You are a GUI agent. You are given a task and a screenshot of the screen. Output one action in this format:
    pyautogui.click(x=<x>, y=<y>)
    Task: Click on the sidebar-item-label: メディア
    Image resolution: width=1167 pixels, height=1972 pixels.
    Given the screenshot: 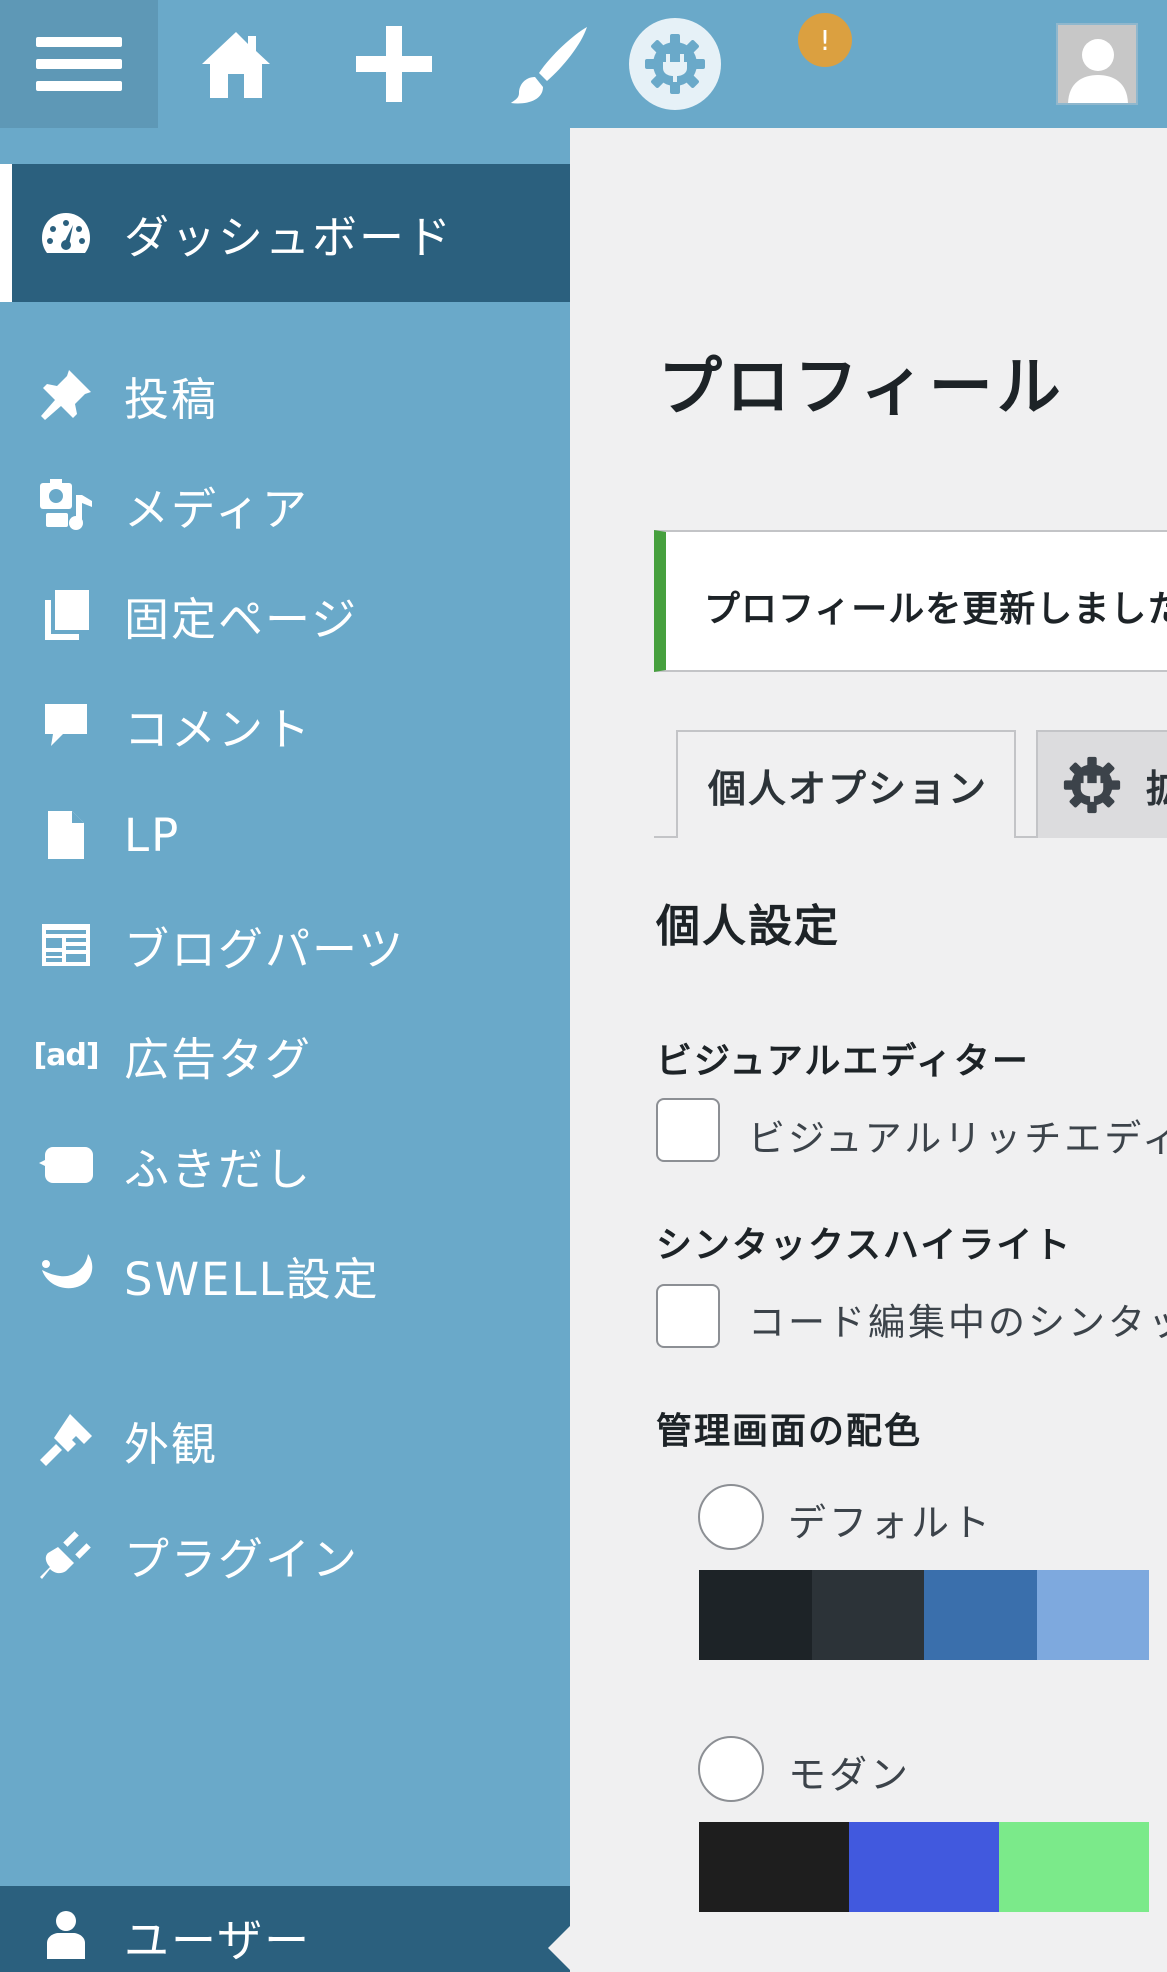 What is the action you would take?
    pyautogui.click(x=216, y=509)
    